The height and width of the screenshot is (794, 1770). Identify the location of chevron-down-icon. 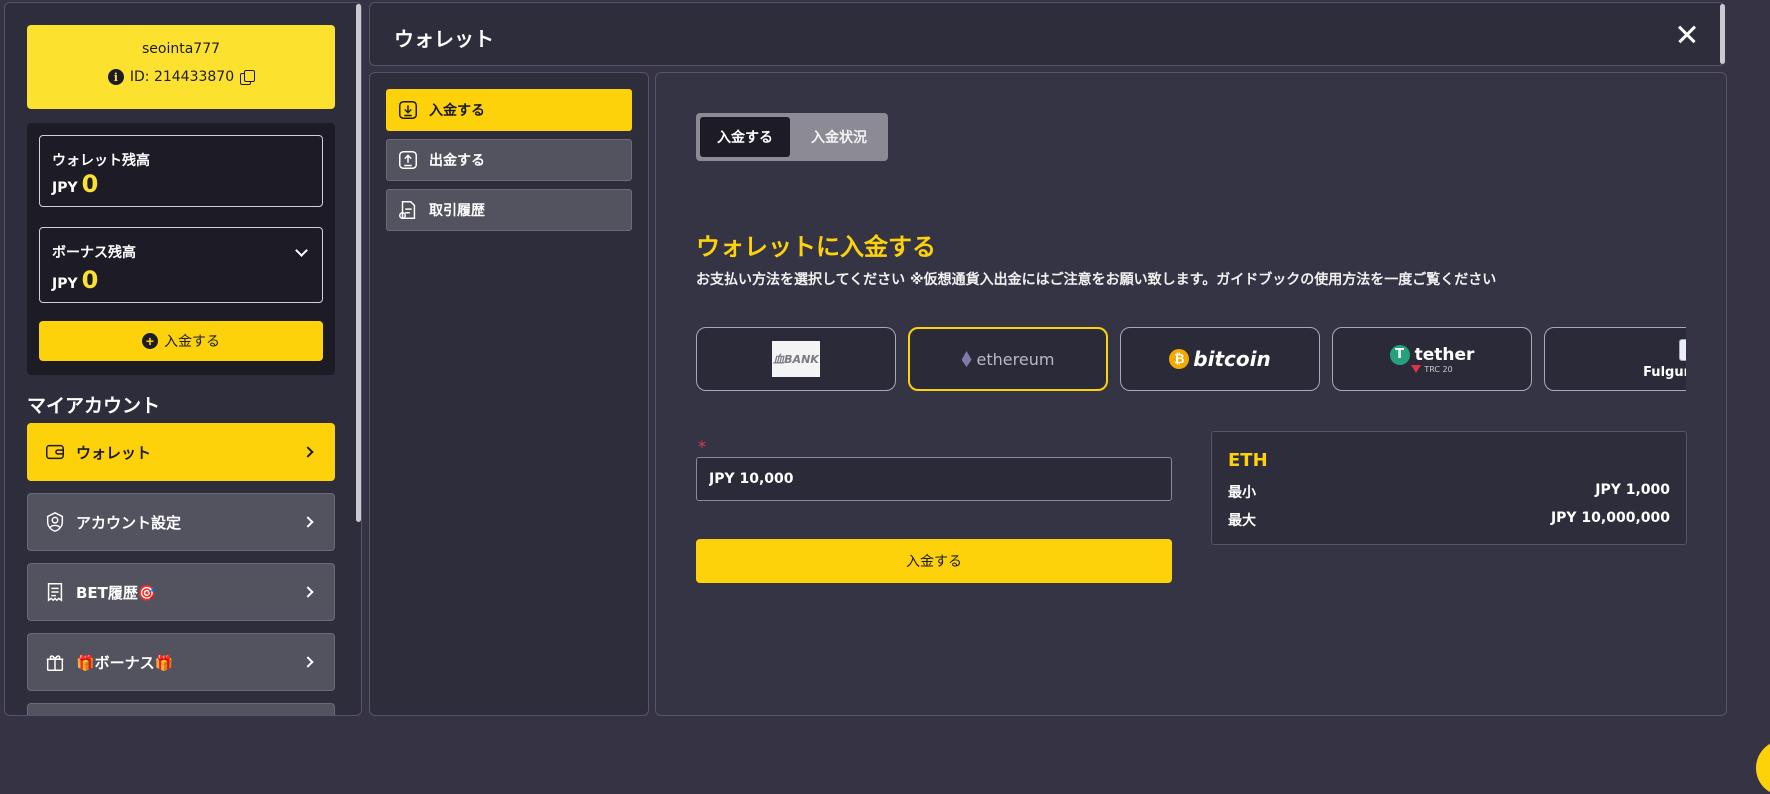
(301, 250).